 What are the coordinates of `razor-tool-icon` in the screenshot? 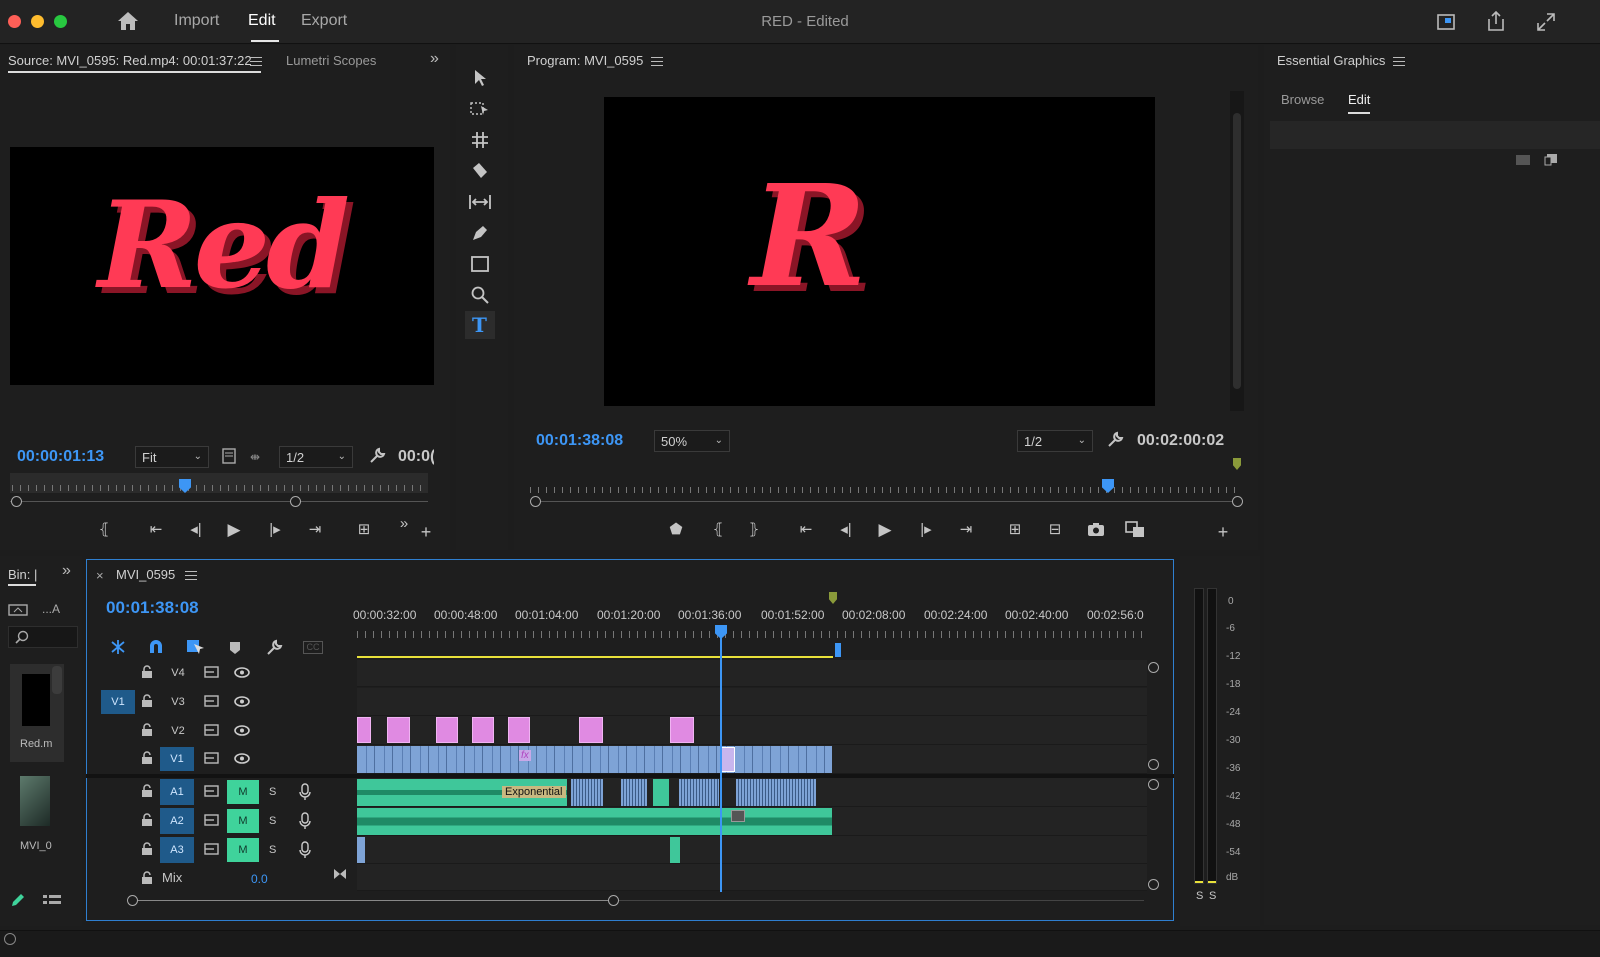 It's located at (480, 171).